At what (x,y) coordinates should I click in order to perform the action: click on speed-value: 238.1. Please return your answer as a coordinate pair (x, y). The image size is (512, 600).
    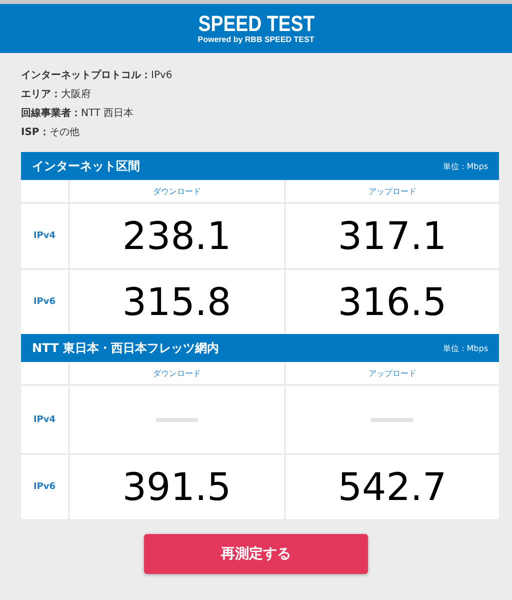
    Looking at the image, I should click on (177, 236).